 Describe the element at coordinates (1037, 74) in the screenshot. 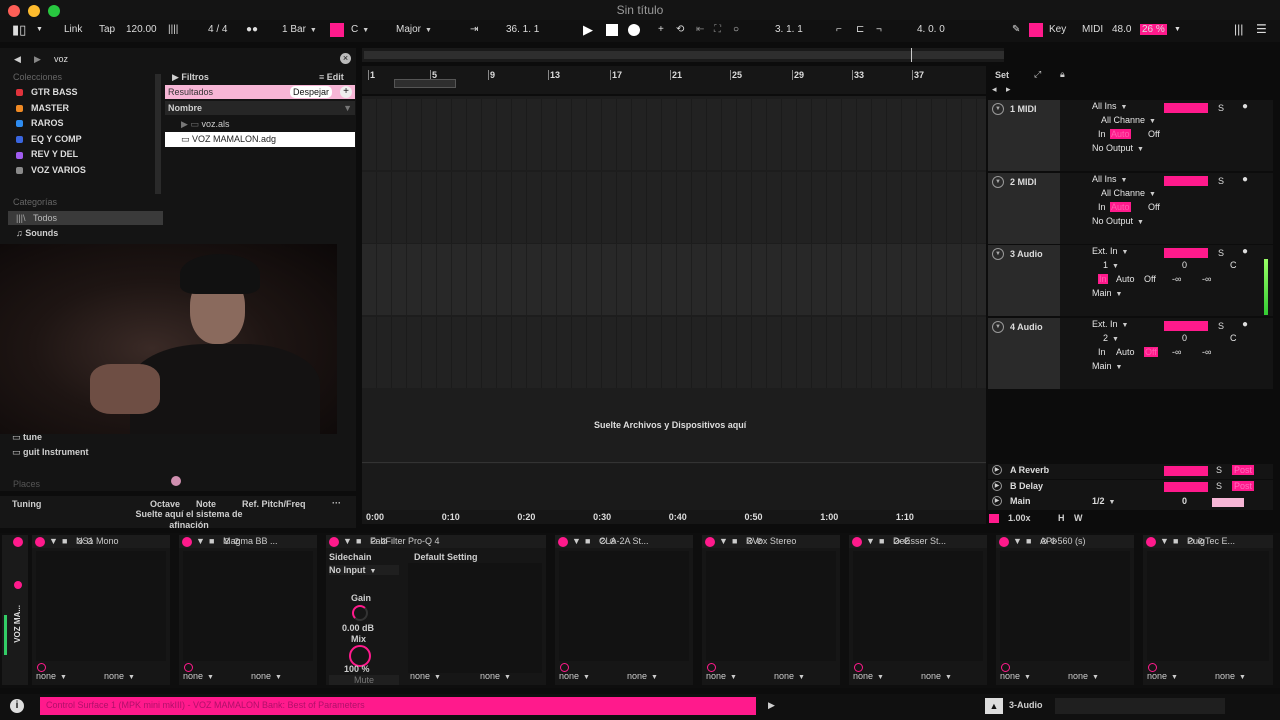

I see `expand-icon: ⤢` at that location.